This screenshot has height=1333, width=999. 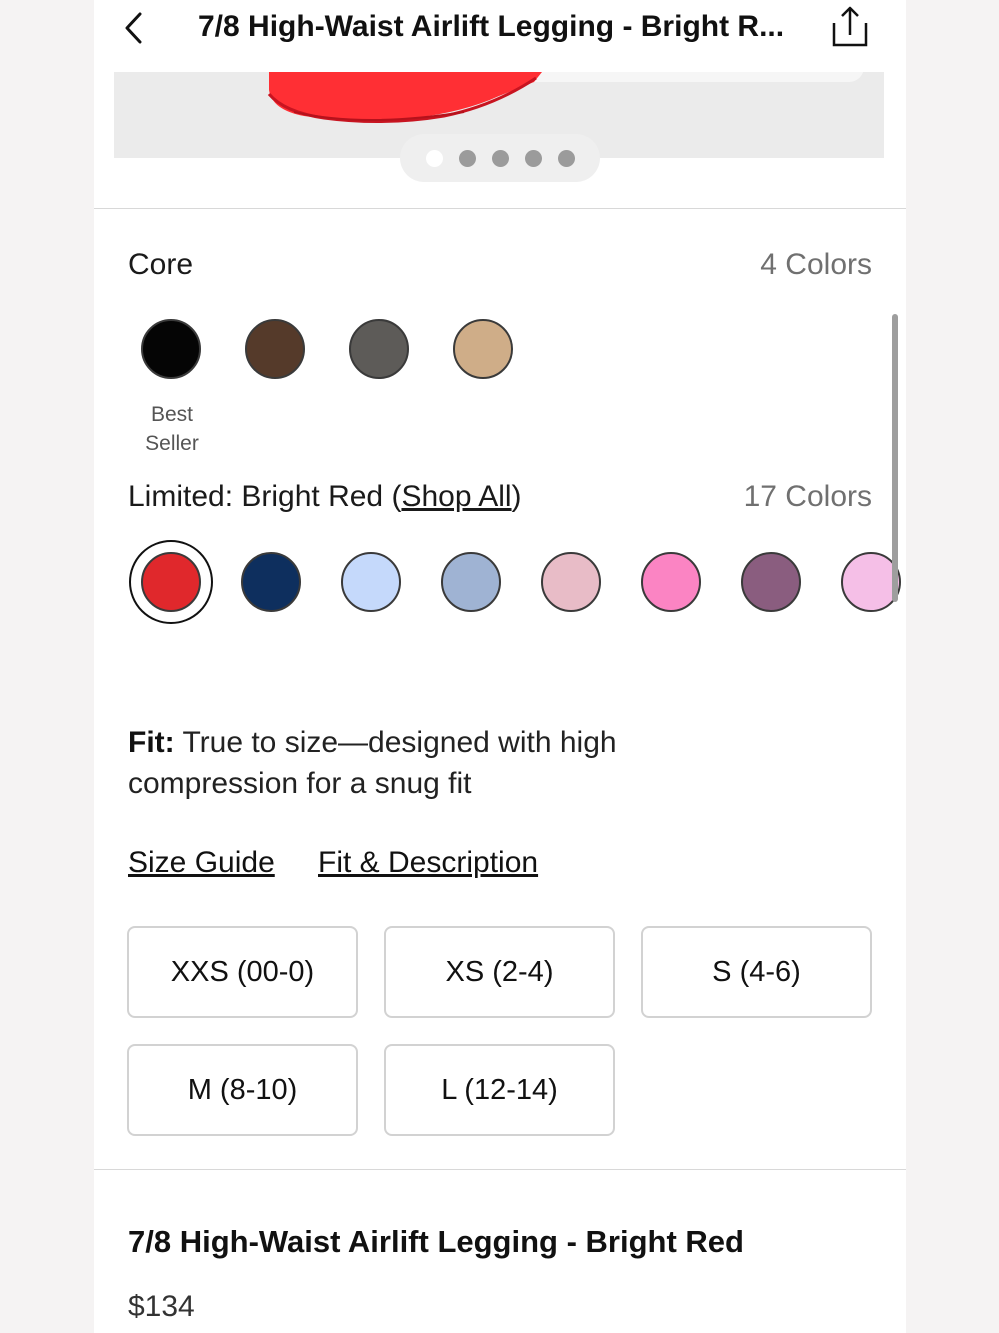 I want to click on back-button, so click(x=134, y=28).